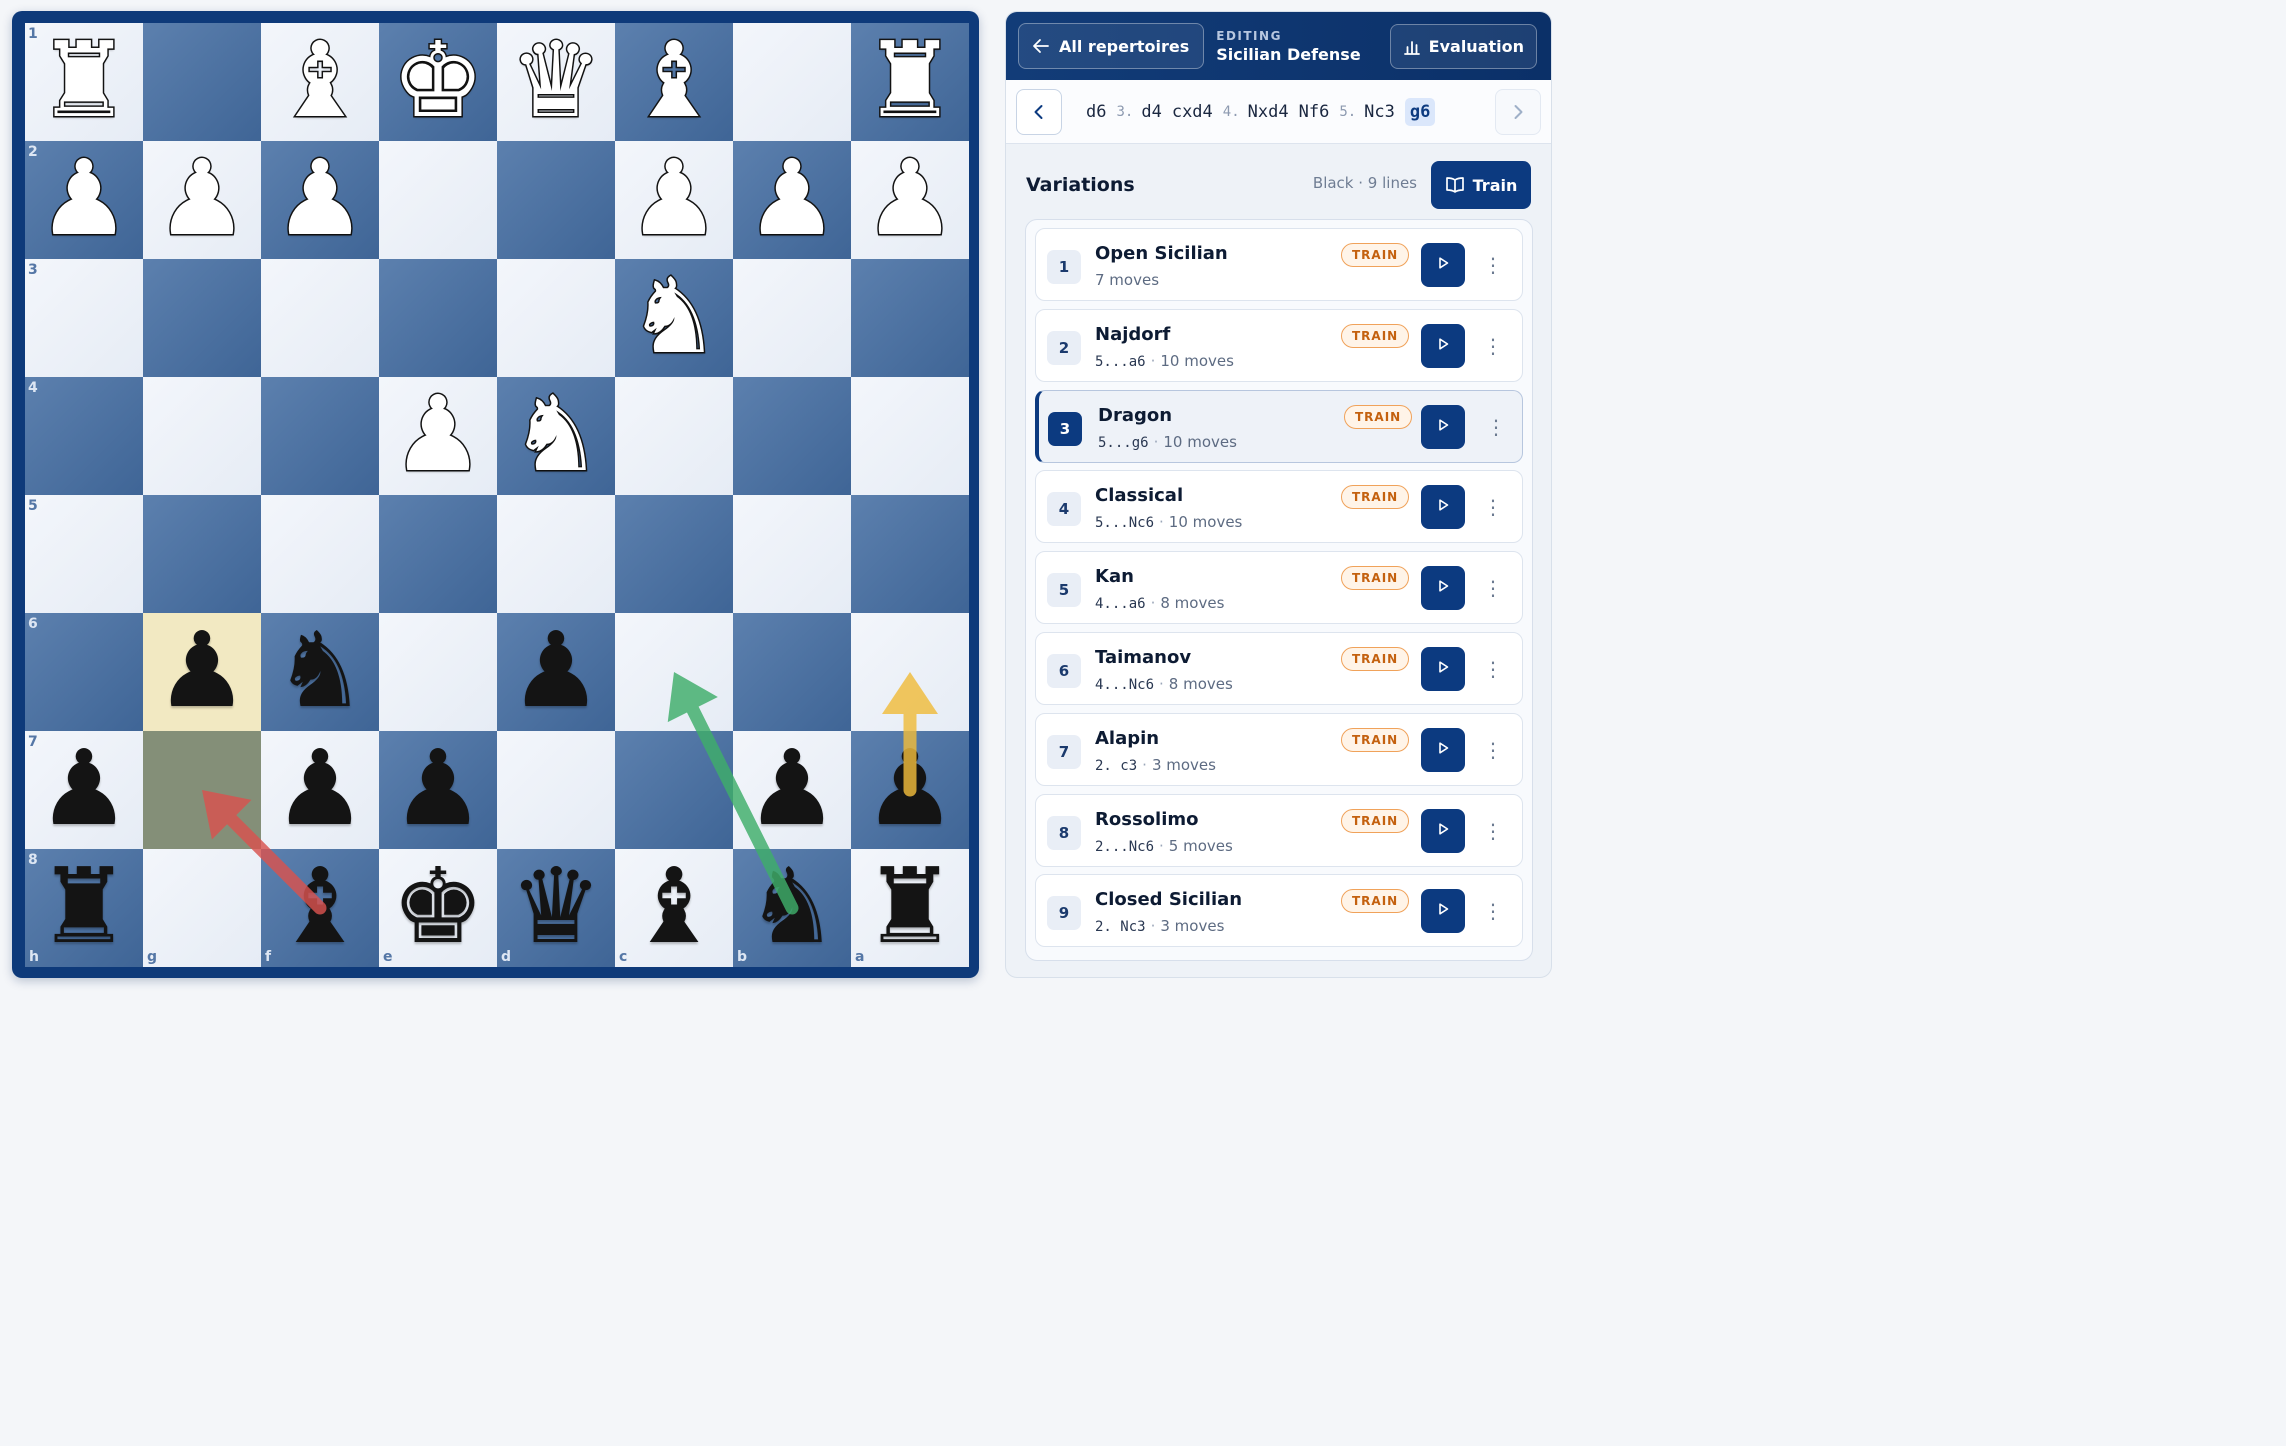  What do you see at coordinates (84, 672) in the screenshot?
I see `square-h6: 6` at bounding box center [84, 672].